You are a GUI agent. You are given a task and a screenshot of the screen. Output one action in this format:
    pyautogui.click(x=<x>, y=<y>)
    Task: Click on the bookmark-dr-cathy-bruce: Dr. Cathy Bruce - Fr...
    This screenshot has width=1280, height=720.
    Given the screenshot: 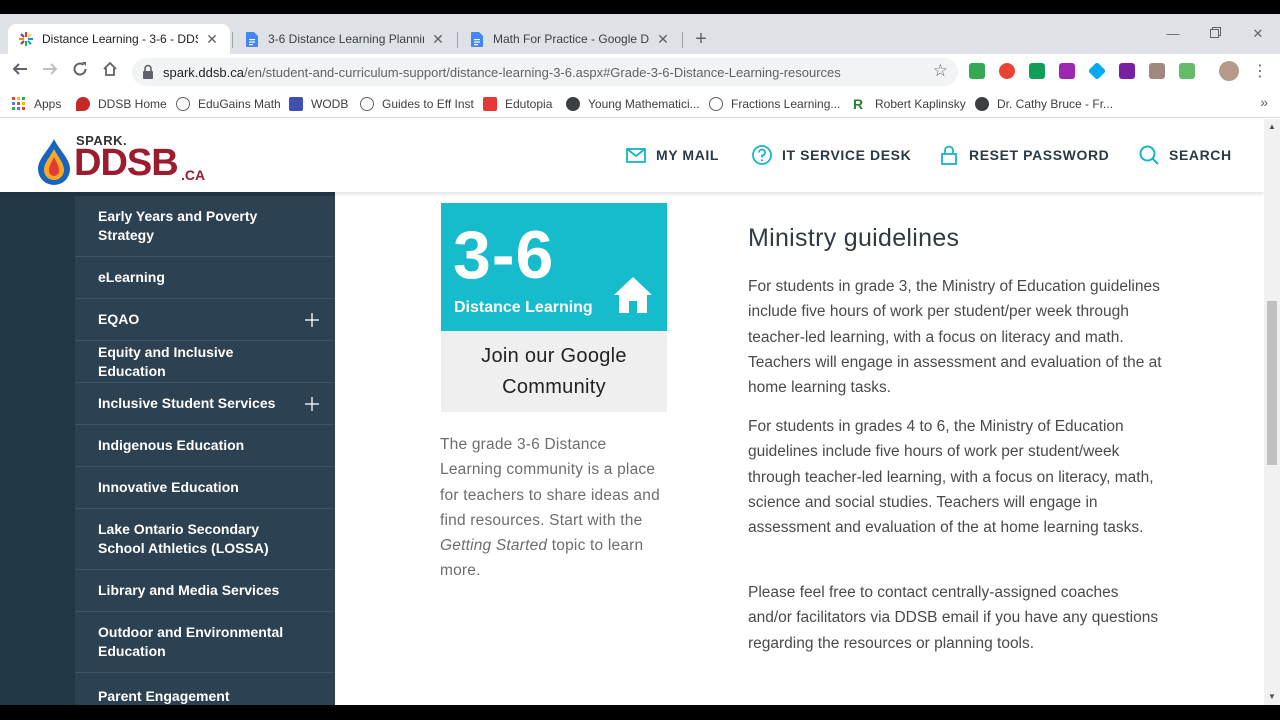 What is the action you would take?
    pyautogui.click(x=1044, y=104)
    